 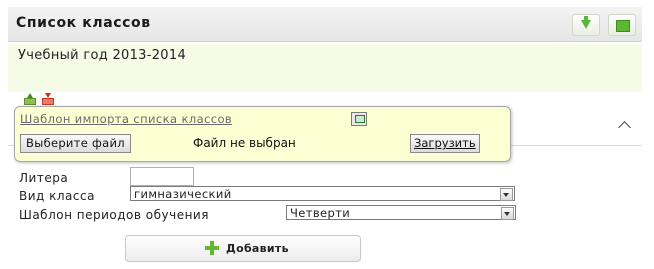 I want to click on litera-label: Литера, so click(x=44, y=178).